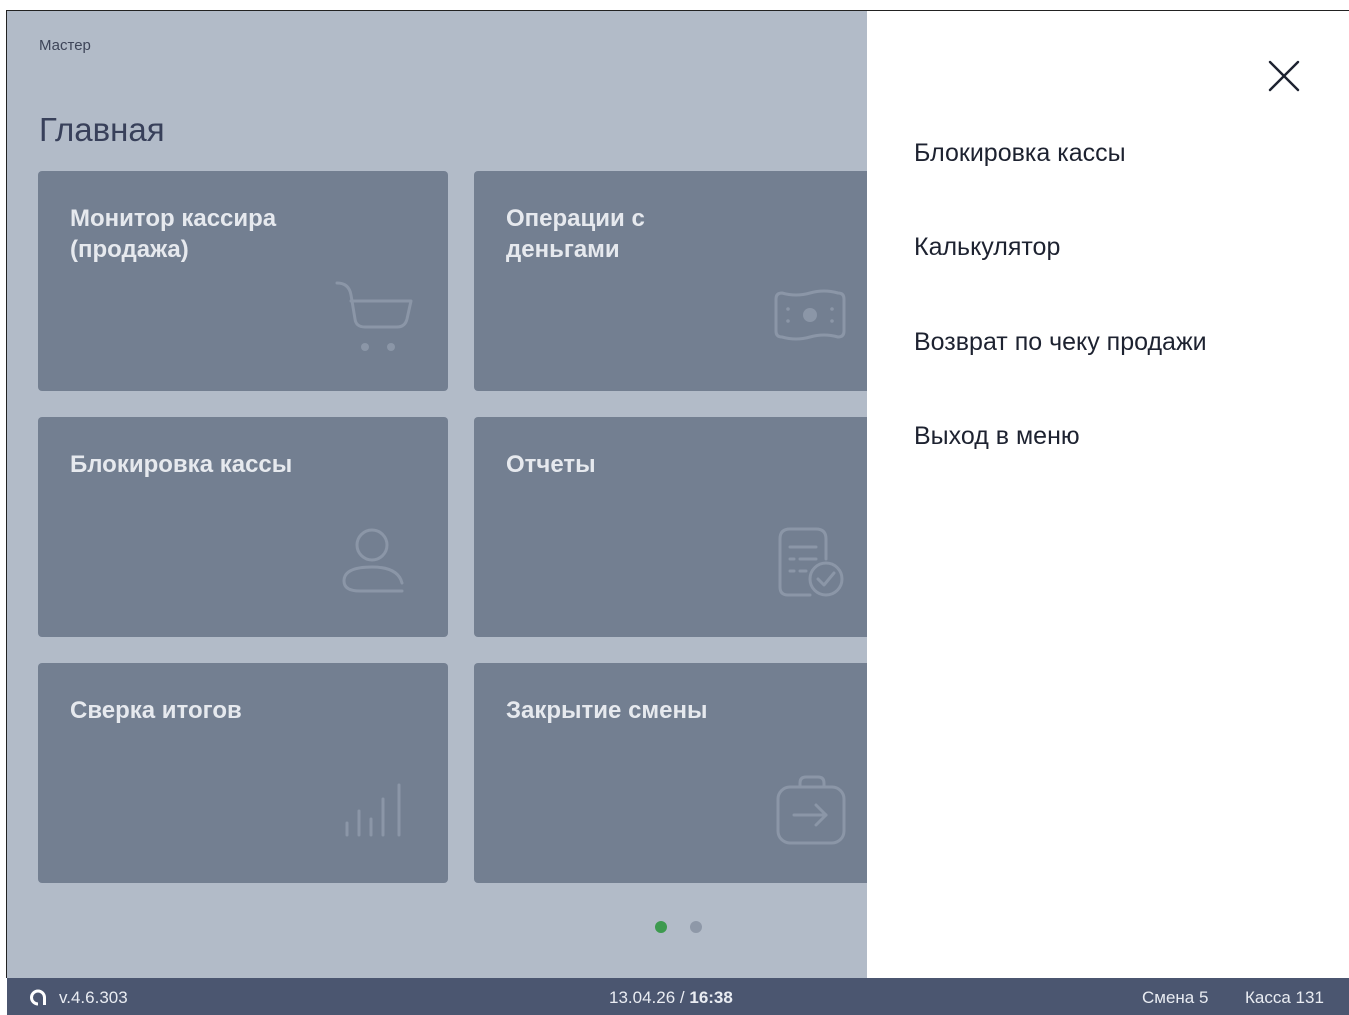  Describe the element at coordinates (373, 316) in the screenshot. I see `cart-icon` at that location.